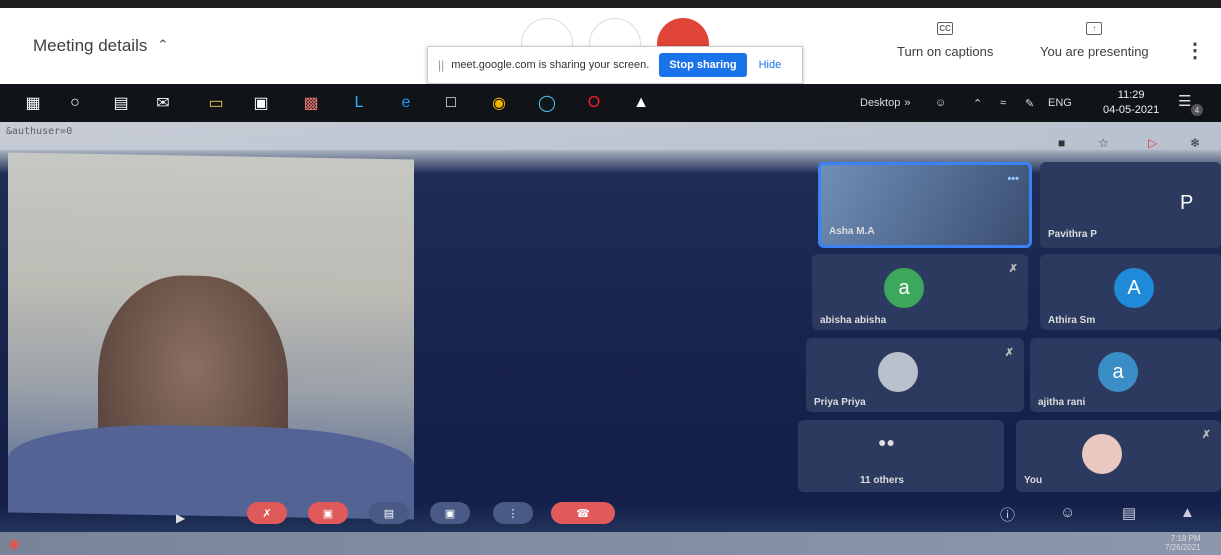 This screenshot has width=1221, height=555. What do you see at coordinates (945, 51) in the screenshot?
I see `captions-label: Turn on captions` at bounding box center [945, 51].